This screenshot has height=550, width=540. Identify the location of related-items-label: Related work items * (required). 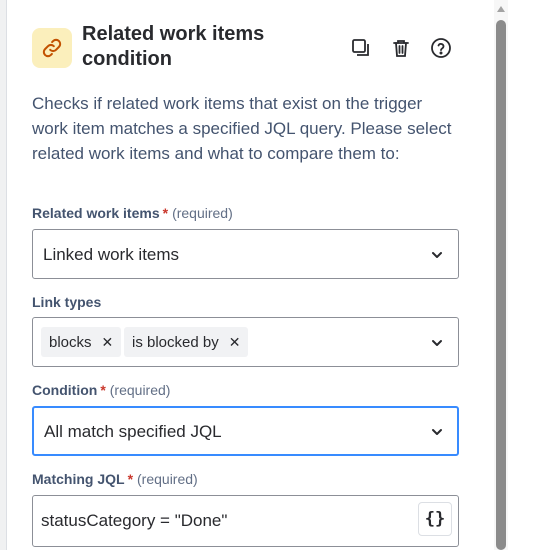
(132, 213).